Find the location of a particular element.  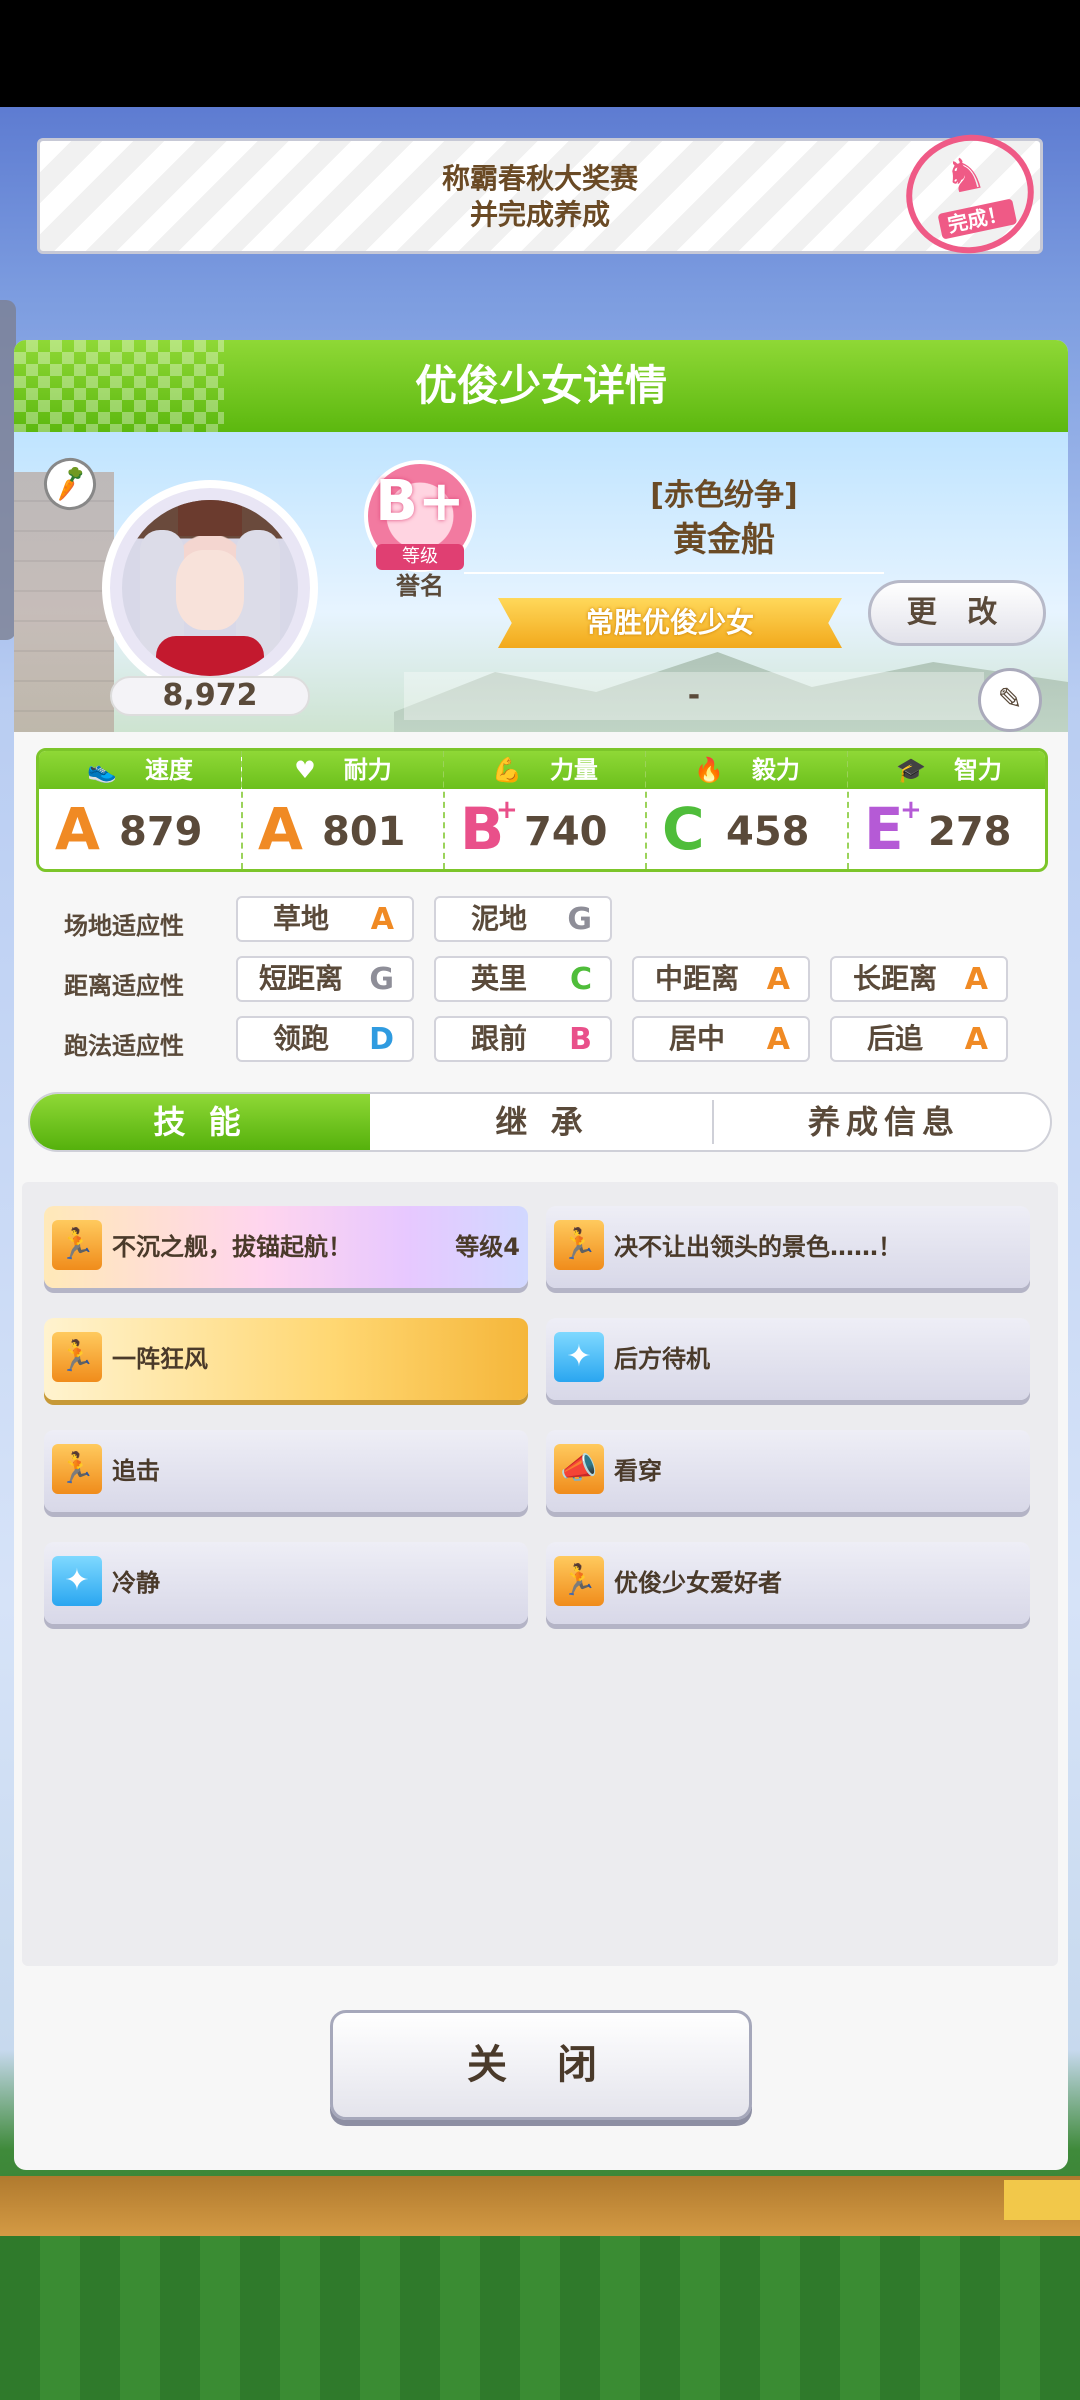

avatar is located at coordinates (210, 588).